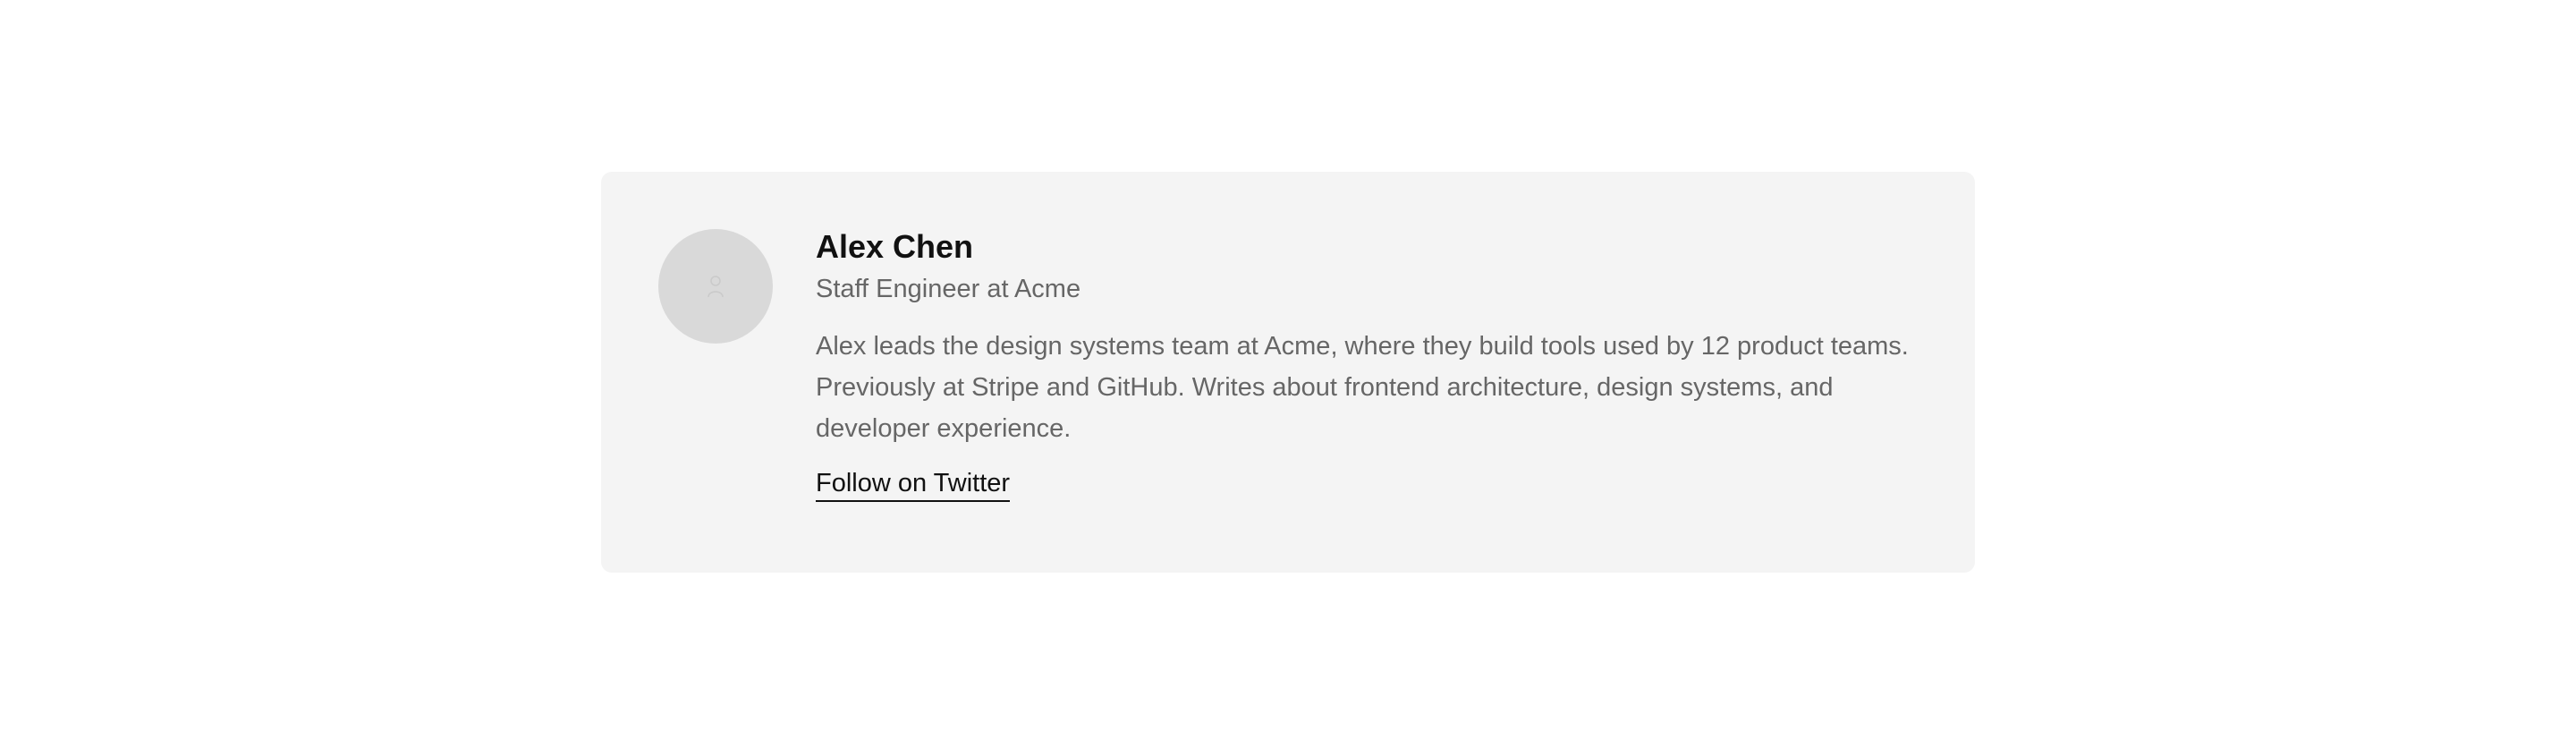 The width and height of the screenshot is (2576, 748). Describe the element at coordinates (895, 246) in the screenshot. I see `author-name: Alex Chen` at that location.